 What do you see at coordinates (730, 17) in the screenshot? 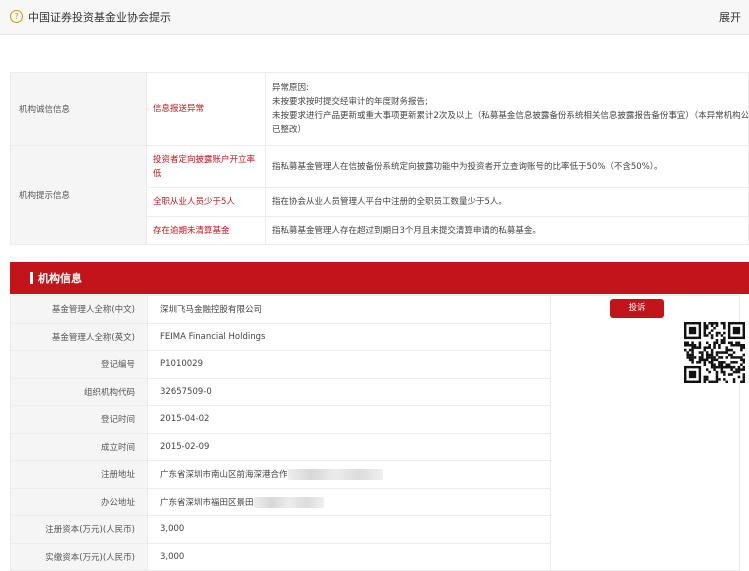
I see `expand-link: 展开` at bounding box center [730, 17].